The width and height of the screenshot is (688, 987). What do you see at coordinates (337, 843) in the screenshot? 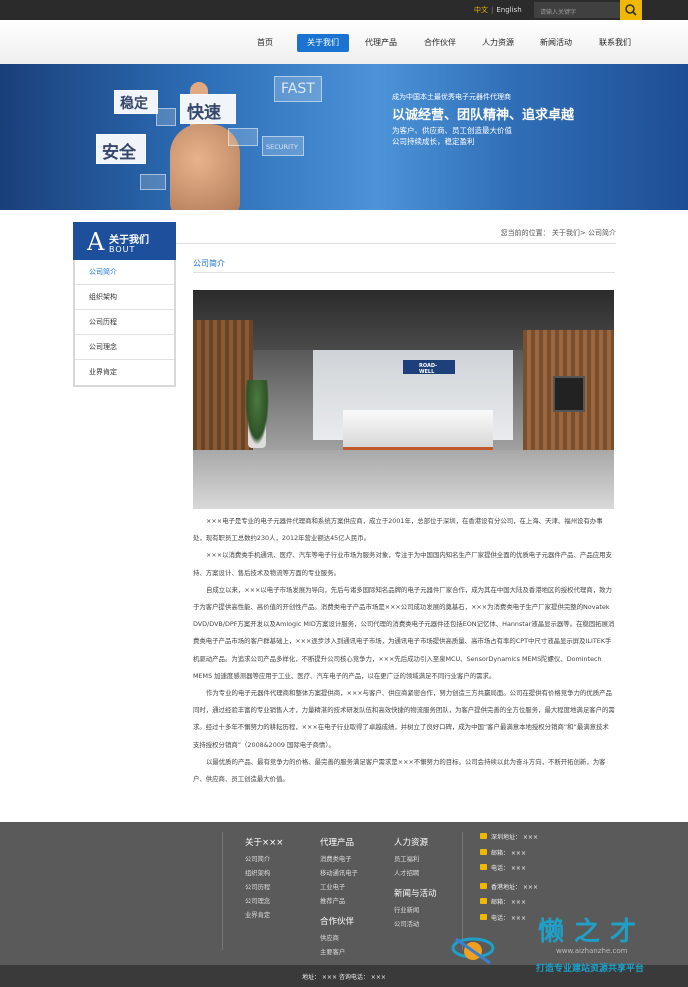
I see `footer-heading: 代理产品` at bounding box center [337, 843].